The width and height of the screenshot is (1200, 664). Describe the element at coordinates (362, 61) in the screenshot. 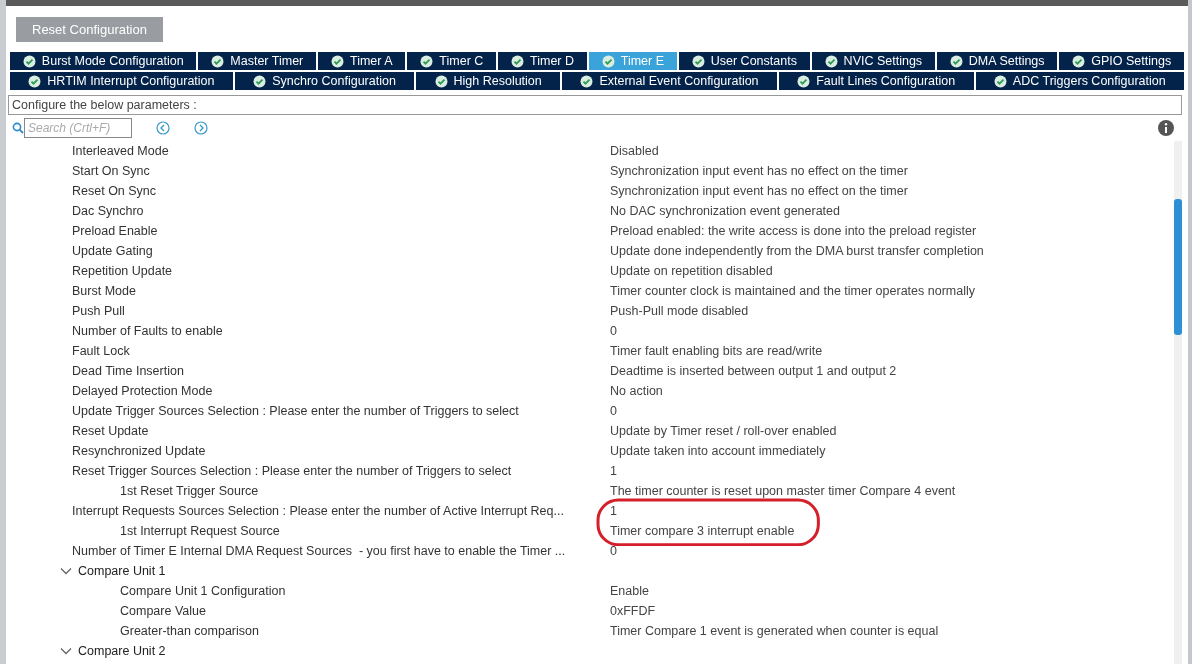

I see `tab: Timer A` at that location.